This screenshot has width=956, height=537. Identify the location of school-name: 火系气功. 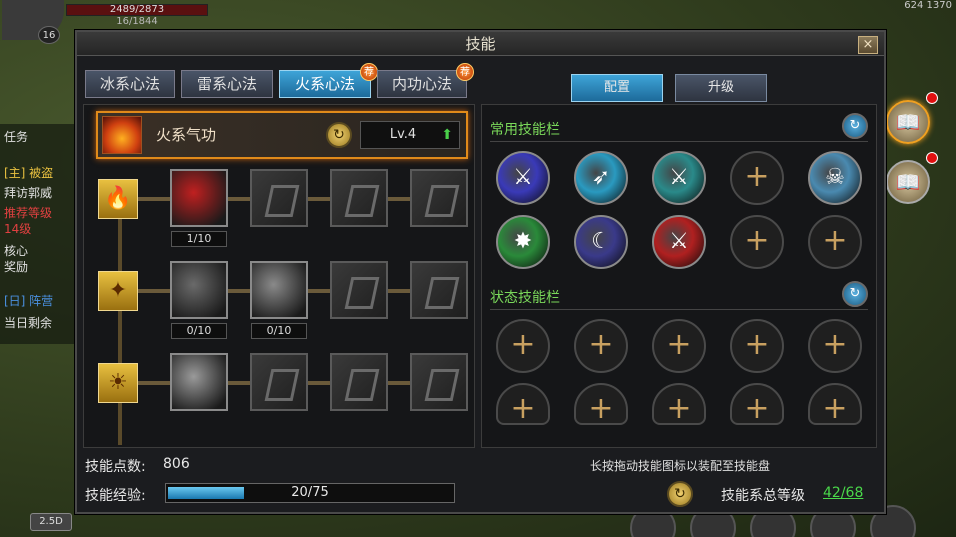
(186, 135).